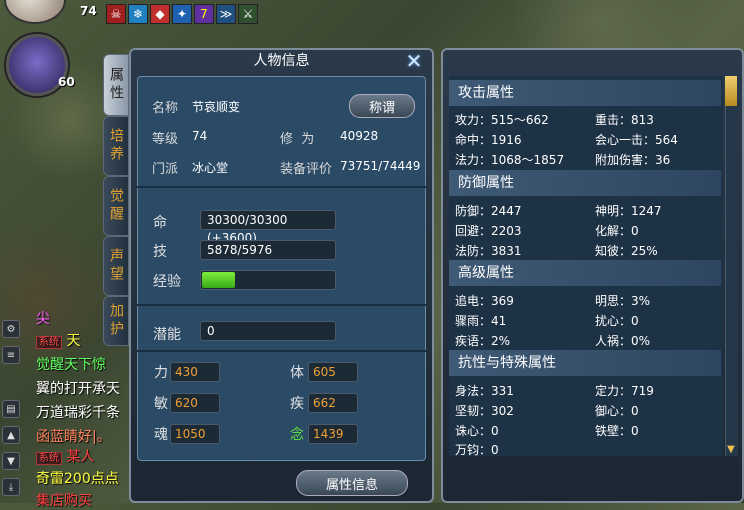 This screenshot has height=510, width=744. What do you see at coordinates (636, 140) in the screenshot?
I see `attr-row: 会心一击：564` at bounding box center [636, 140].